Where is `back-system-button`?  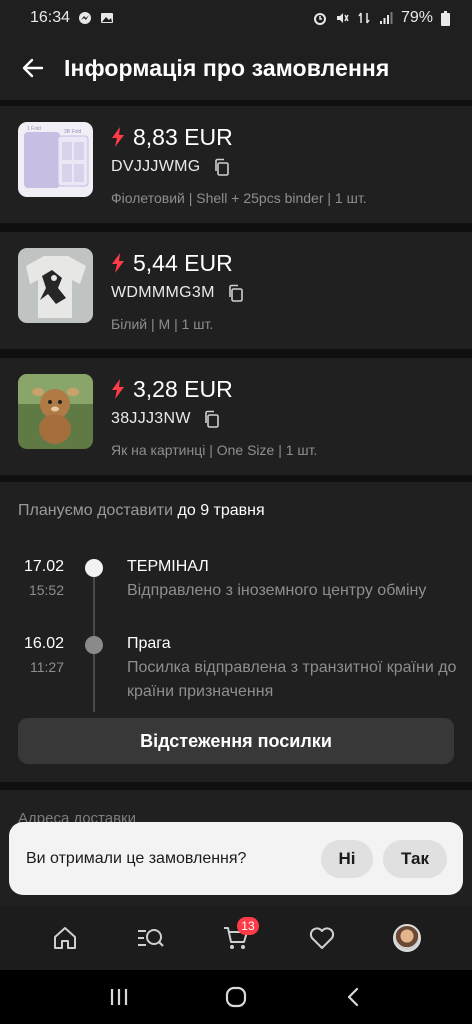
back-system-button is located at coordinates (353, 997).